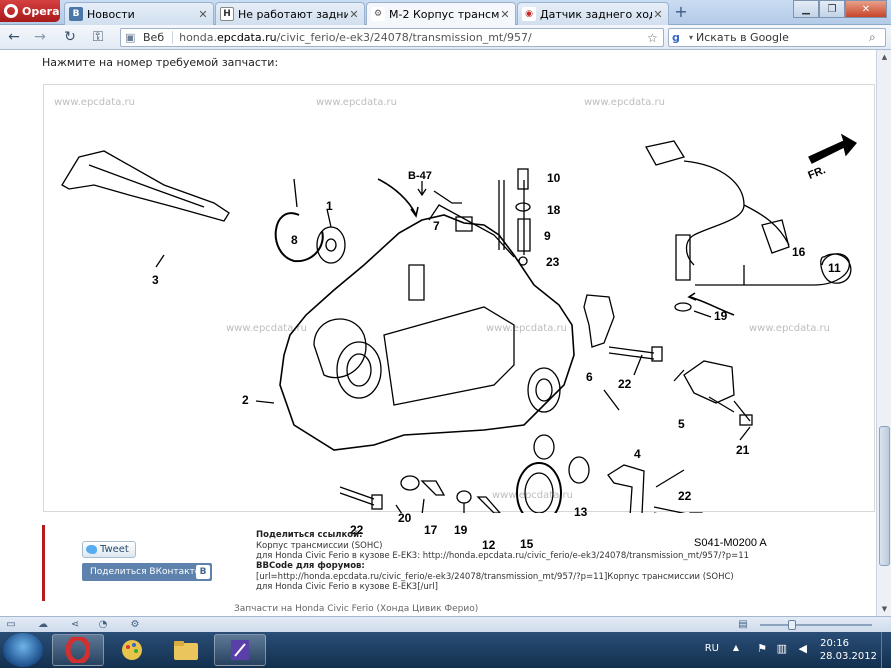  Describe the element at coordinates (553, 210) in the screenshot. I see `part-link-18: 18` at that location.